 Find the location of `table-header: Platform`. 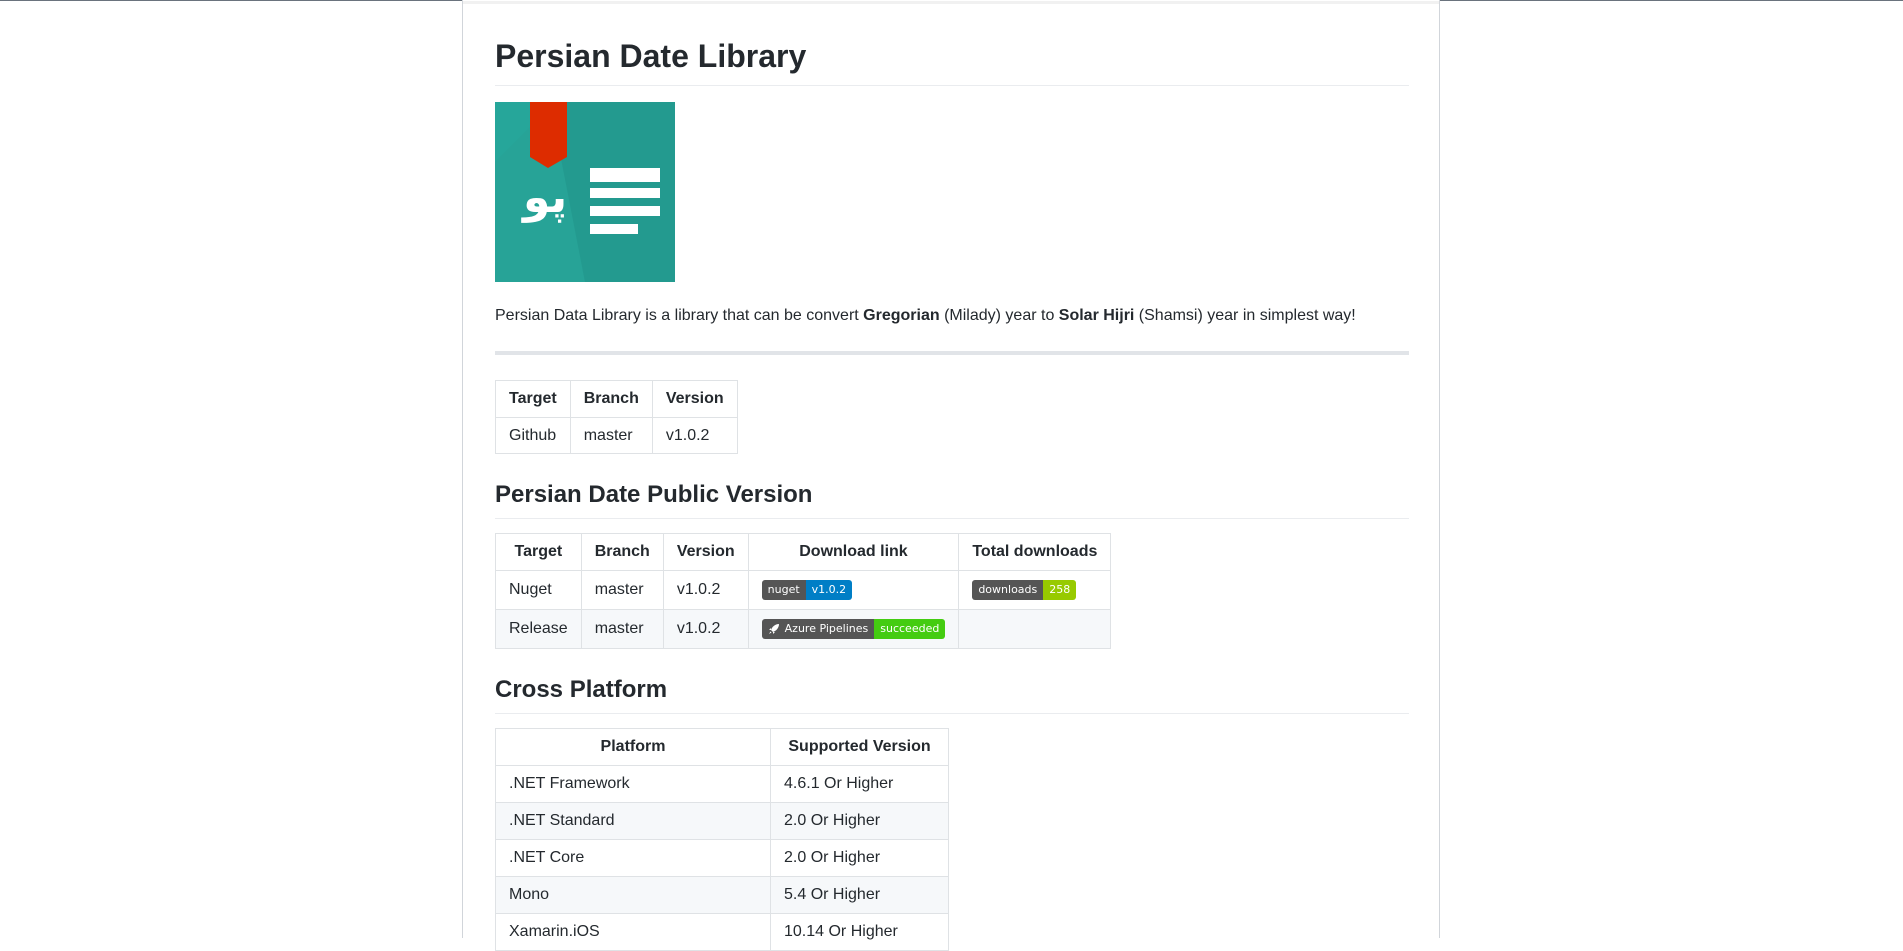

table-header: Platform is located at coordinates (633, 747).